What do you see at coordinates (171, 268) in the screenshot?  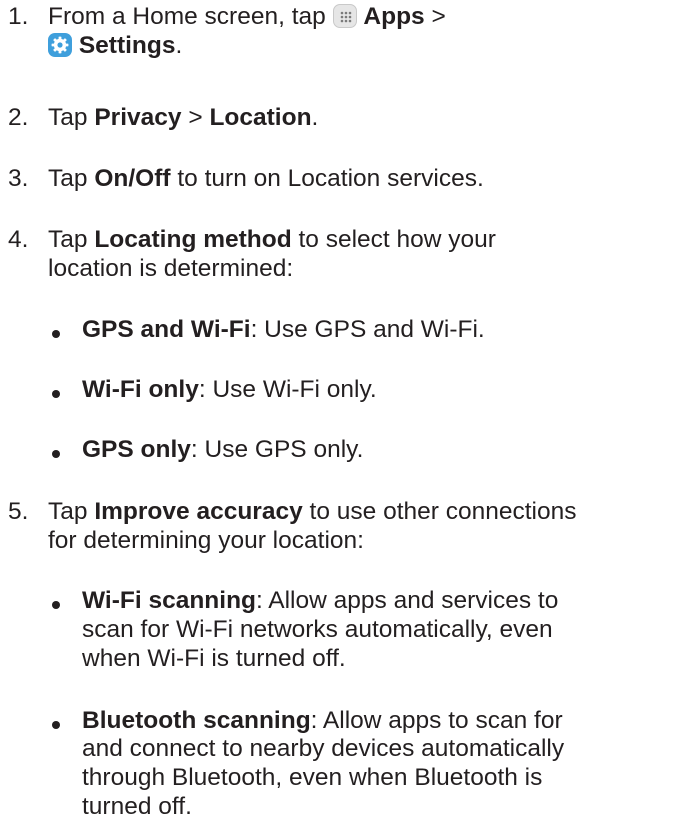 I see `step-line: location is determined:` at bounding box center [171, 268].